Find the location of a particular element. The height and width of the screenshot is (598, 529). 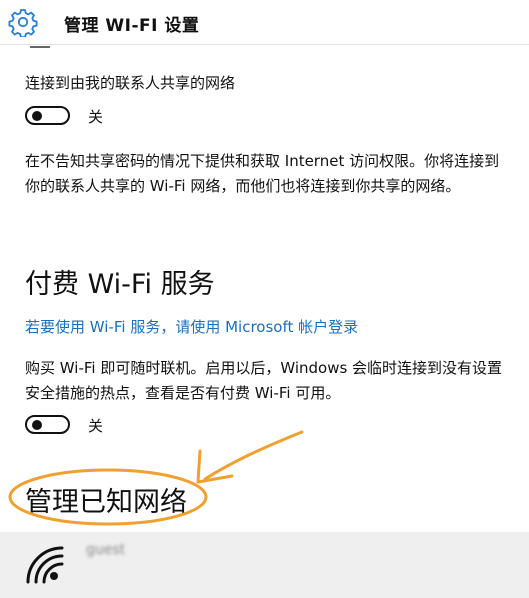

scroll-remnant-divider is located at coordinates (40, 47).